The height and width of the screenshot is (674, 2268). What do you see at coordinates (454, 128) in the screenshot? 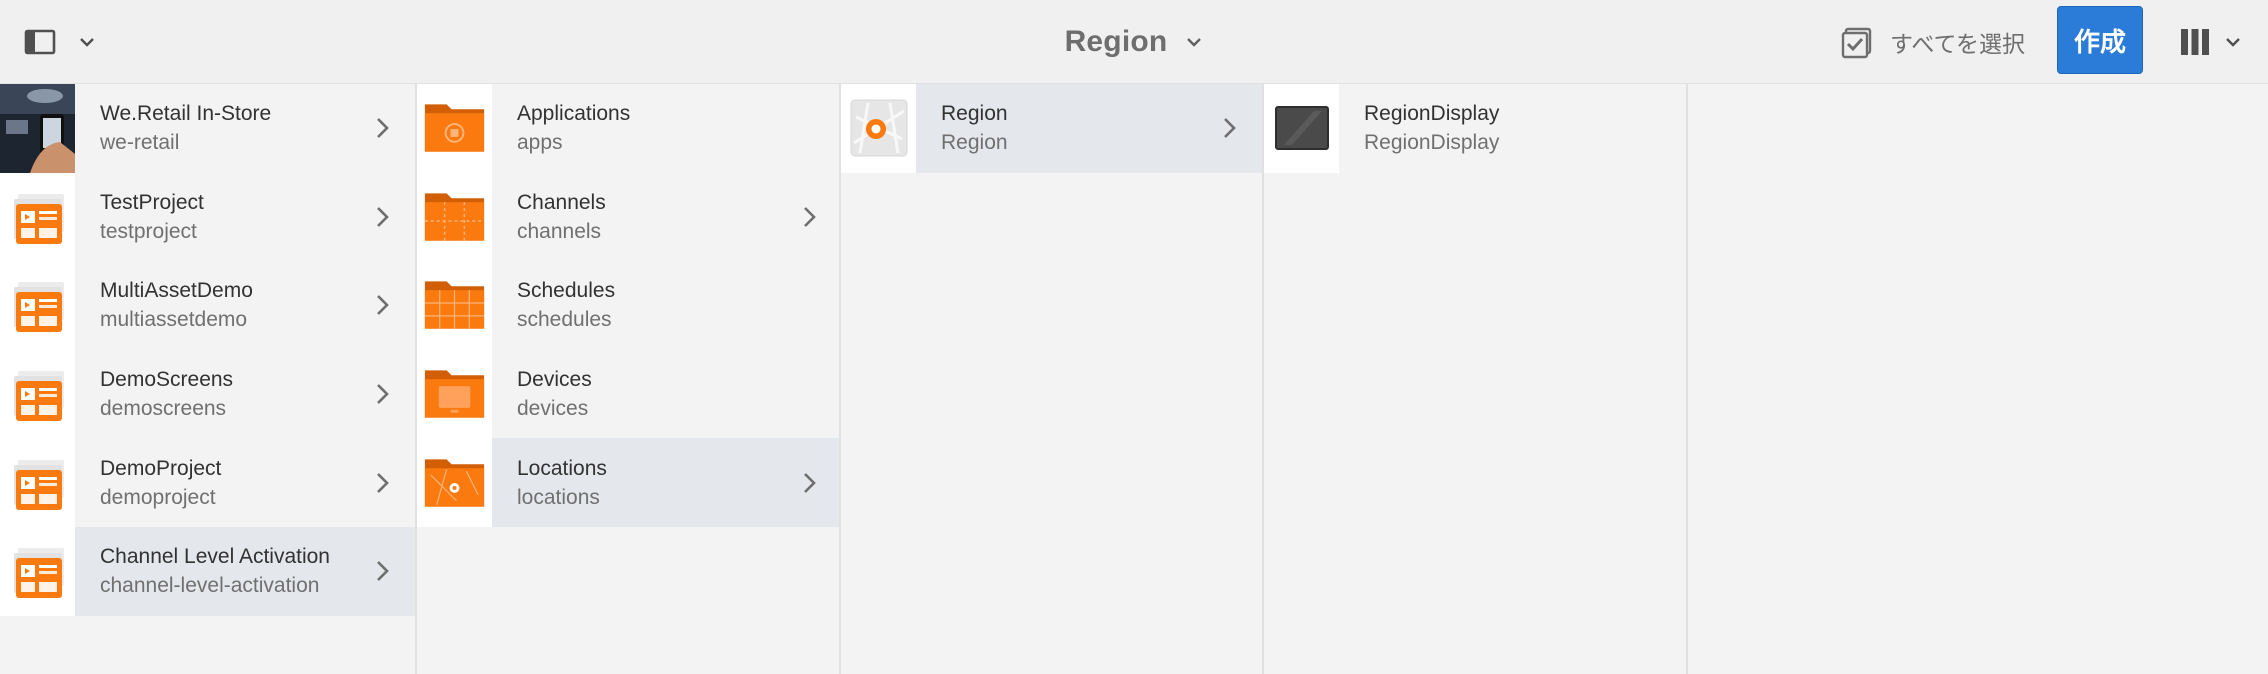
I see `applications-folder-icon` at bounding box center [454, 128].